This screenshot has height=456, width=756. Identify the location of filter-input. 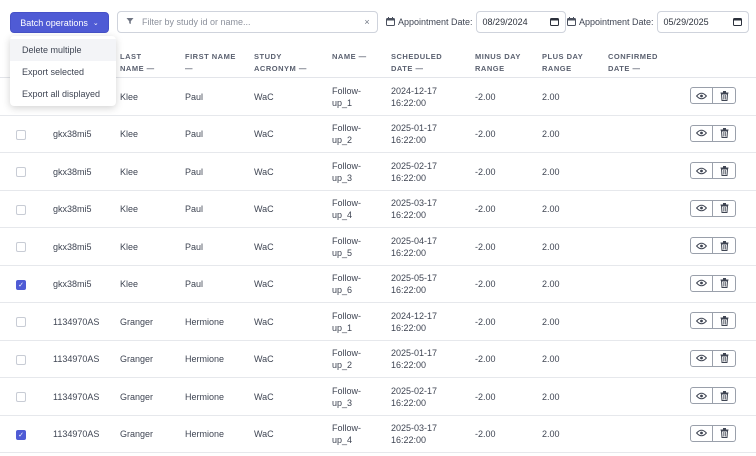
(249, 22).